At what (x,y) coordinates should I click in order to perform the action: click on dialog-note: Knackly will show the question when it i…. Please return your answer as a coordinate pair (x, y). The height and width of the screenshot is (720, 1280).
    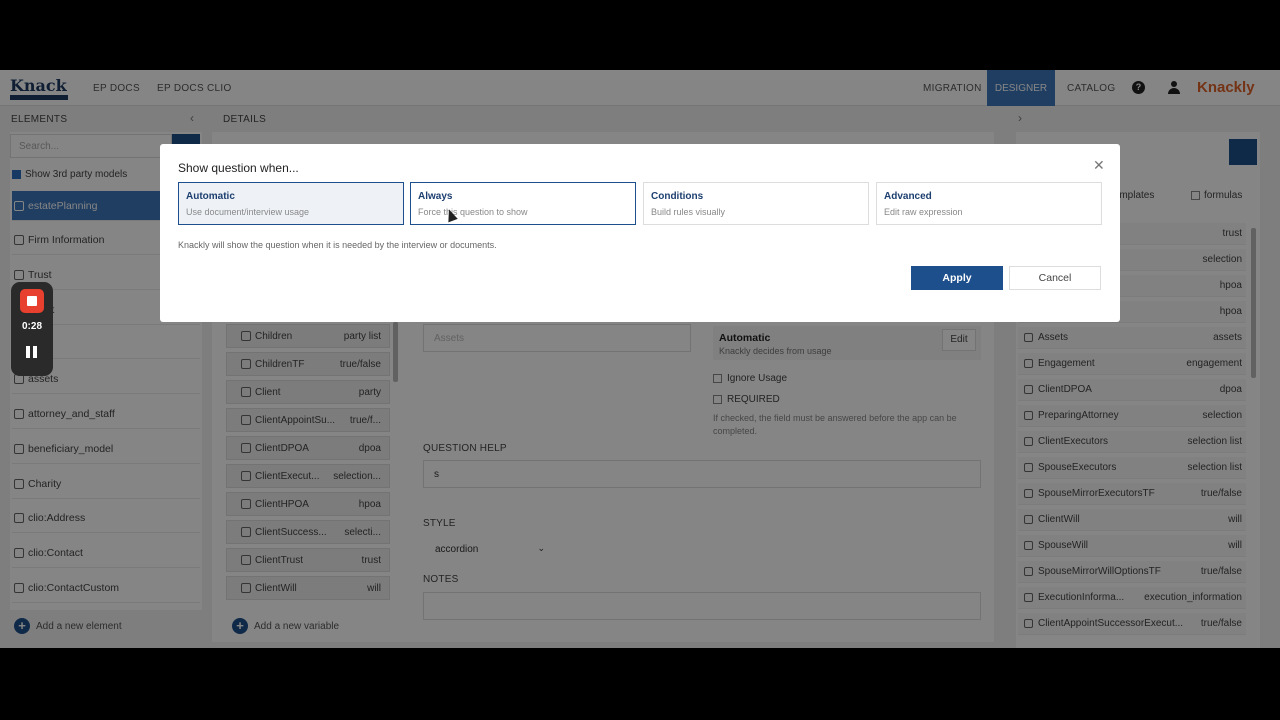
    Looking at the image, I should click on (337, 245).